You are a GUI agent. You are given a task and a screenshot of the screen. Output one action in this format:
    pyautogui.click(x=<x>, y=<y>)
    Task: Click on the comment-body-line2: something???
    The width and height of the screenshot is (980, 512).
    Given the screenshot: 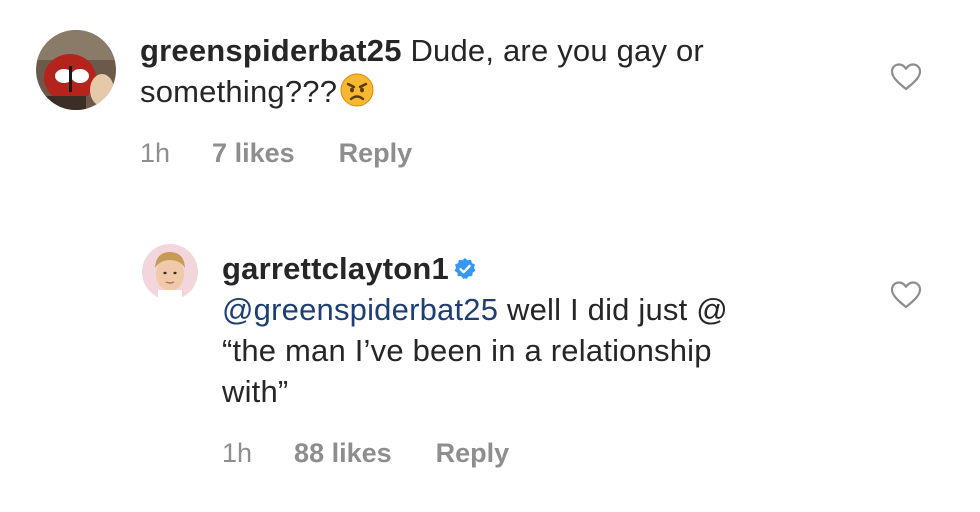 What is the action you would take?
    pyautogui.click(x=239, y=91)
    